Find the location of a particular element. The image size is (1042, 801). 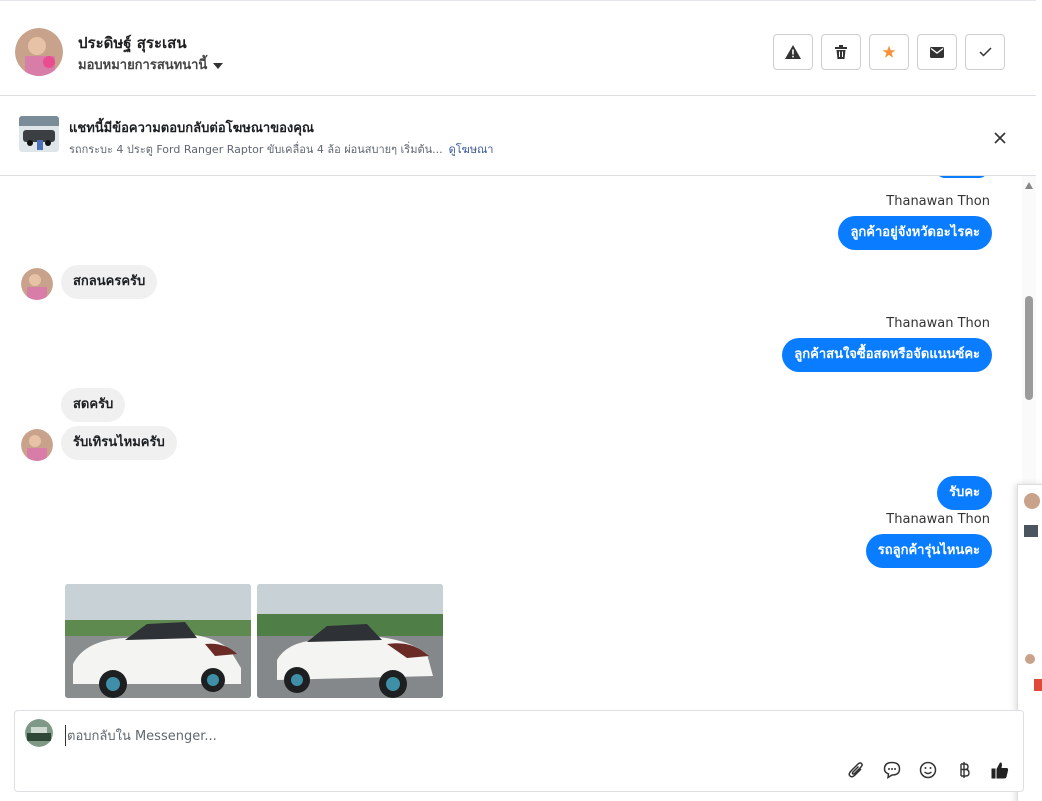

conversation-actions is located at coordinates (889, 52).